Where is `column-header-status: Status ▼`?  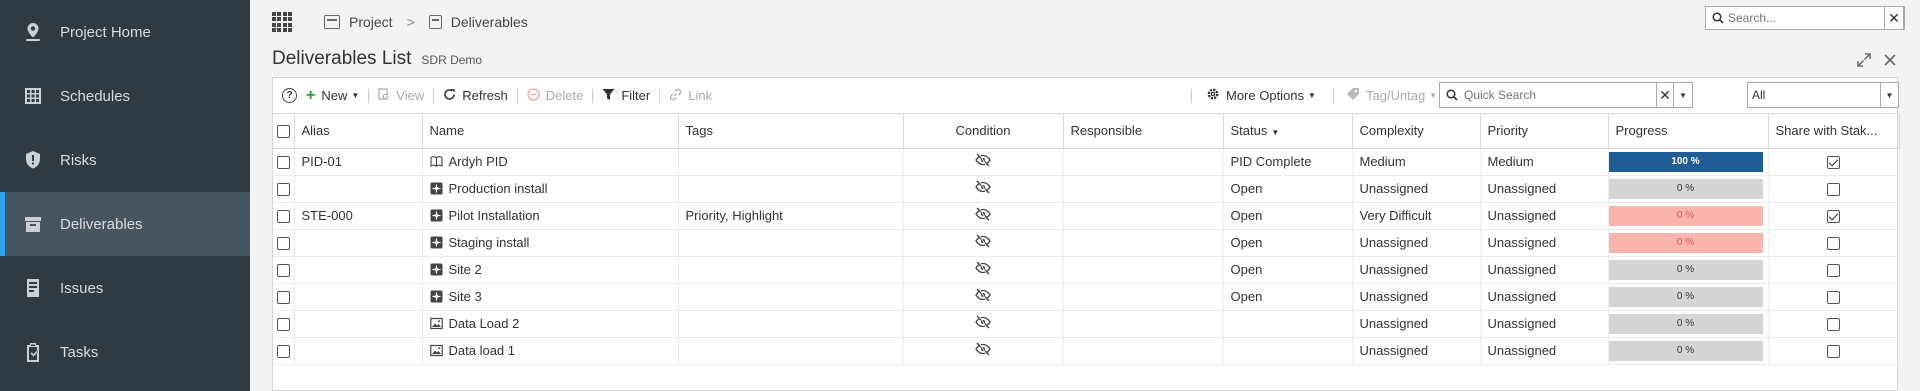 column-header-status: Status ▼ is located at coordinates (1288, 131).